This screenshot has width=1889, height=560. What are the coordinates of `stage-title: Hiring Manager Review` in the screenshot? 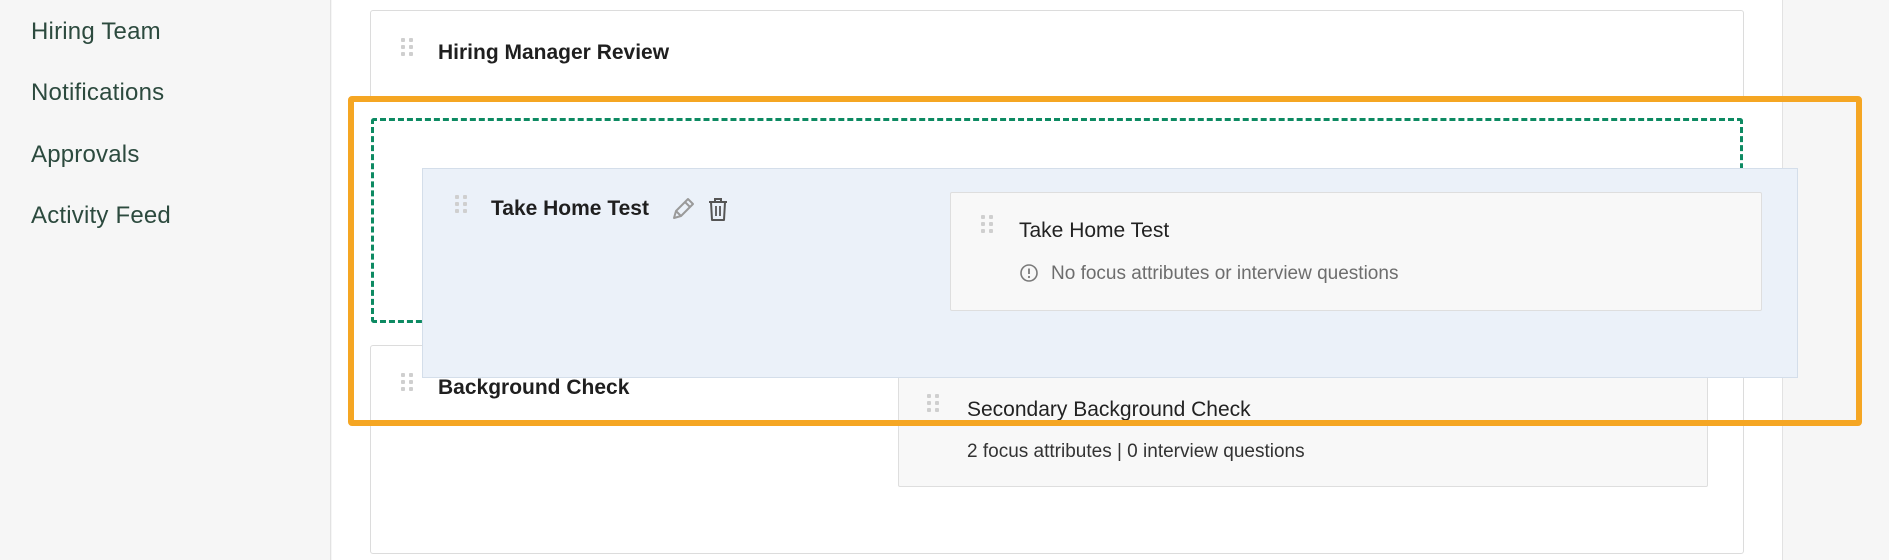 It's located at (554, 52).